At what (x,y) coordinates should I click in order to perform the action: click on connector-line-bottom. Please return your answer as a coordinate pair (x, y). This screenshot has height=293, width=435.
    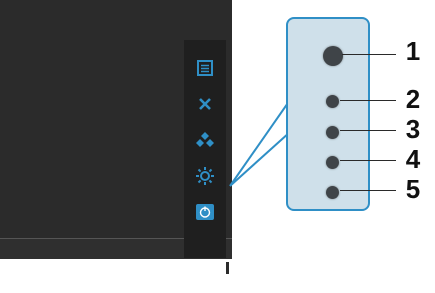
    Looking at the image, I should click on (260, 159).